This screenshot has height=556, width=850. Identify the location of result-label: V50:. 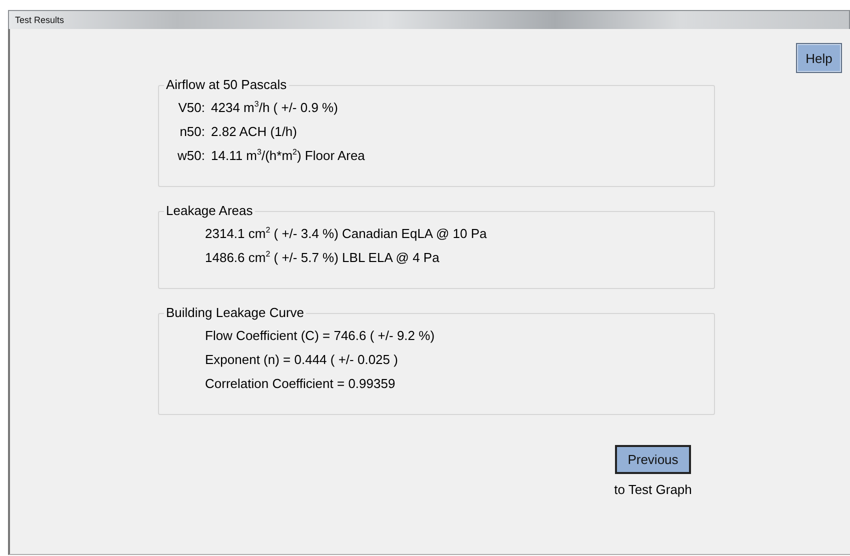
(191, 108).